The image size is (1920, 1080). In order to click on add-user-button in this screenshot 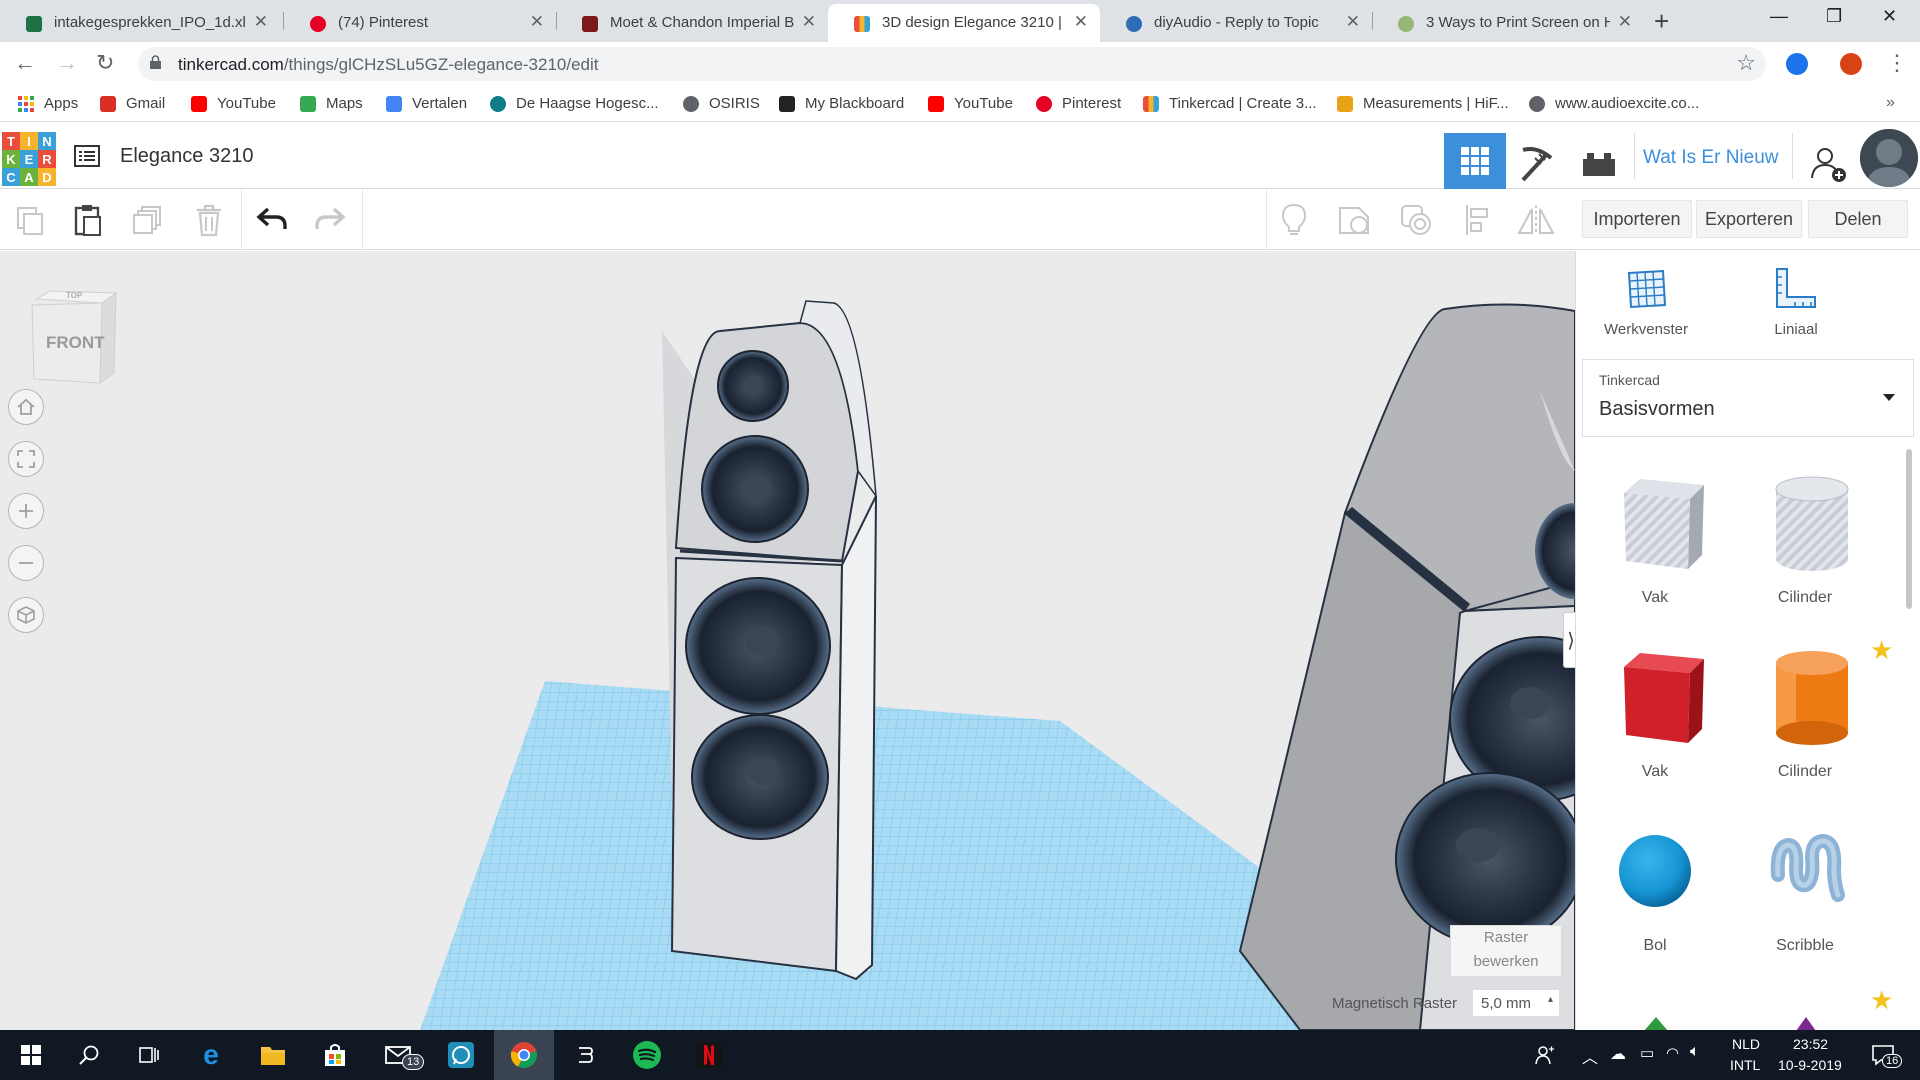, I will do `click(1829, 164)`.